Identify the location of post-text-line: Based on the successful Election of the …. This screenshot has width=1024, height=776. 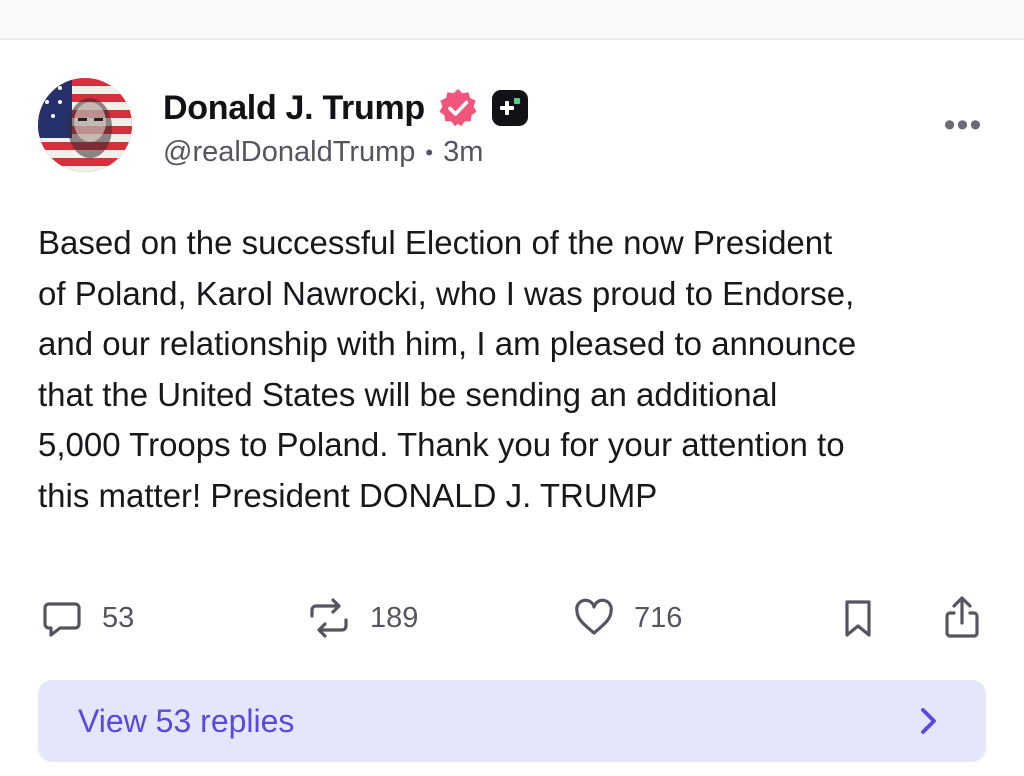
(435, 242).